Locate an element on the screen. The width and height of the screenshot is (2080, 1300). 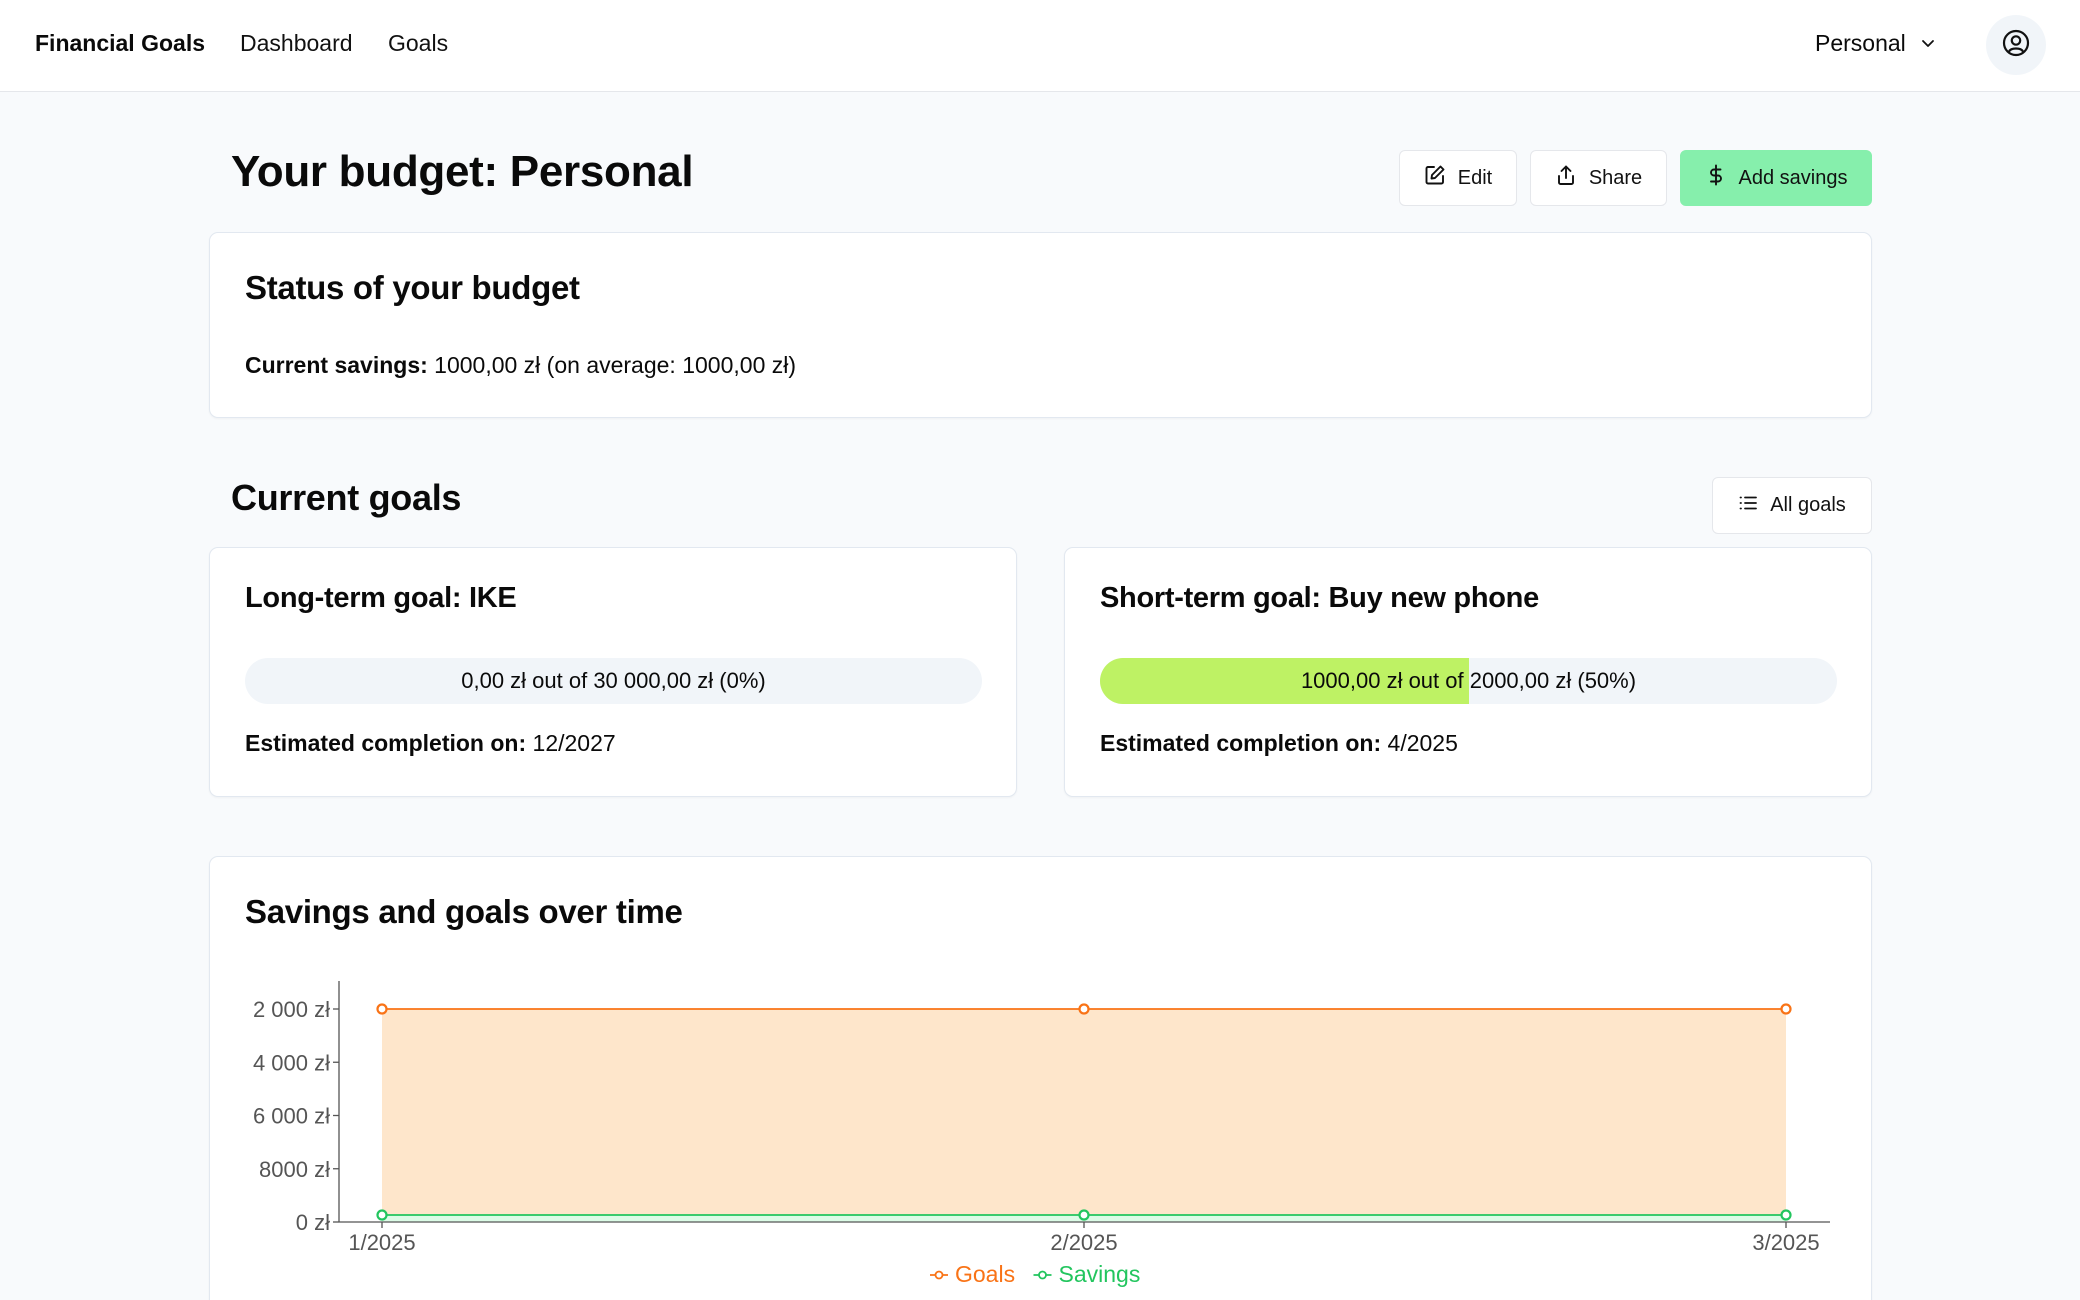
goal-progress-bar: 1000,00 zł out of 2000,00 zł (50%) is located at coordinates (1468, 681).